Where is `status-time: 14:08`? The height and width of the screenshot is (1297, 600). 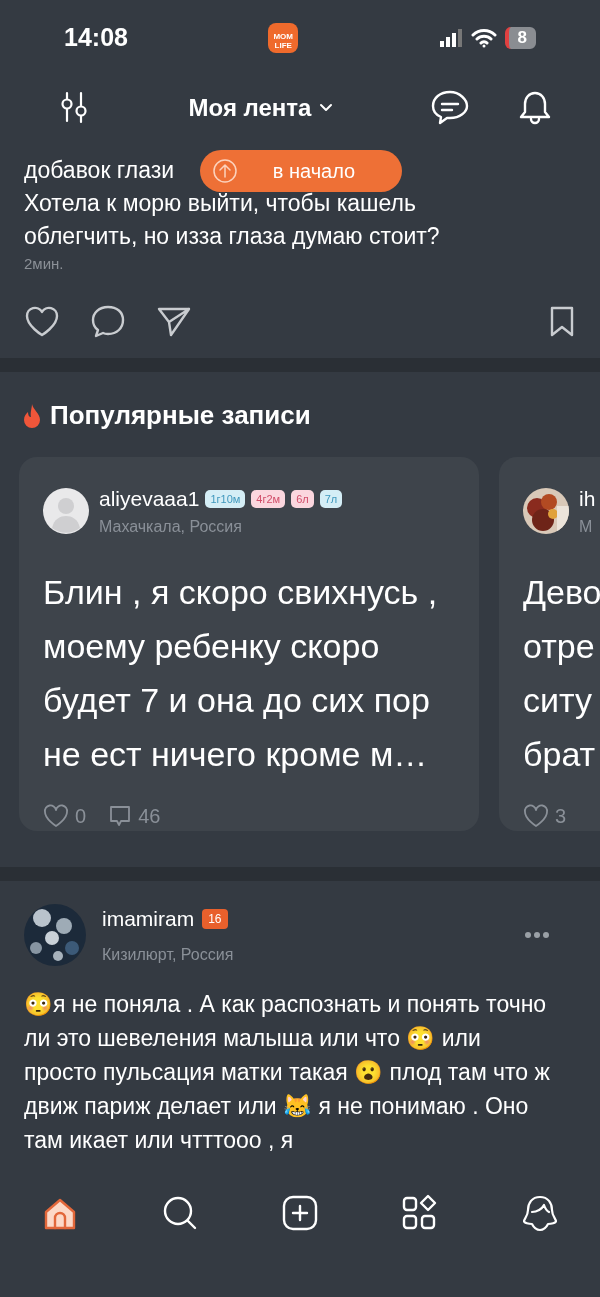
status-time: 14:08 is located at coordinates (96, 37).